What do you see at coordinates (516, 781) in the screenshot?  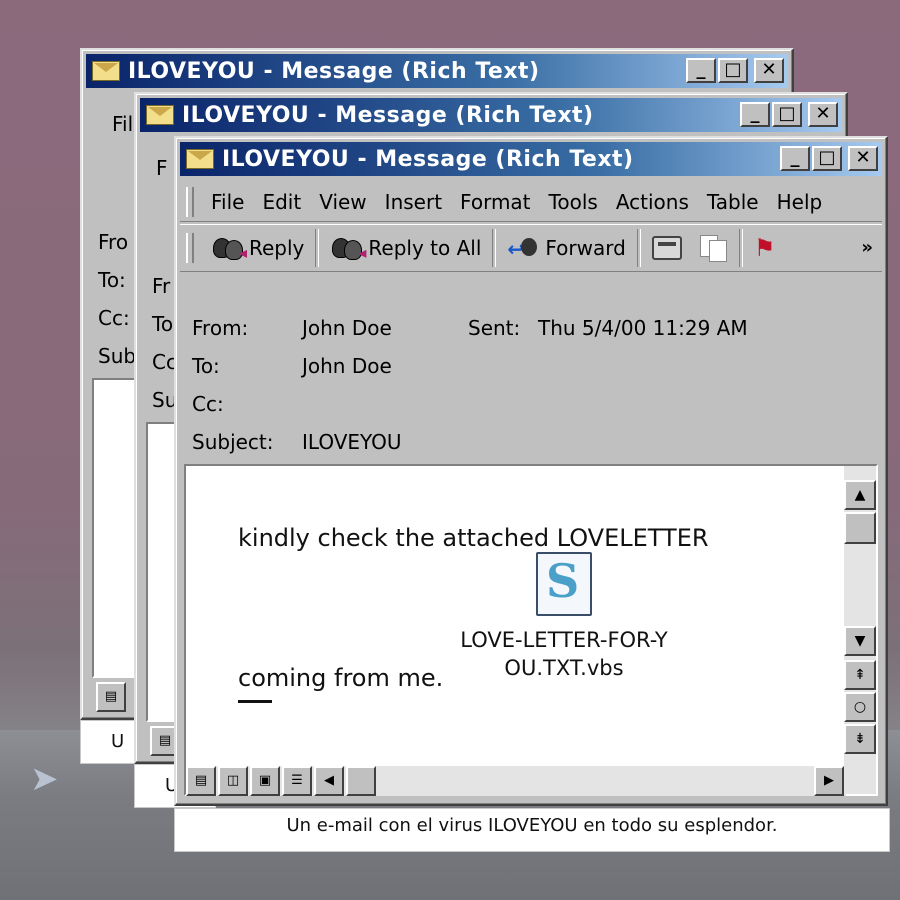 I see `horizontal-scrollbar: ▤ ◫ ▣ ☰ ◀ ▶` at bounding box center [516, 781].